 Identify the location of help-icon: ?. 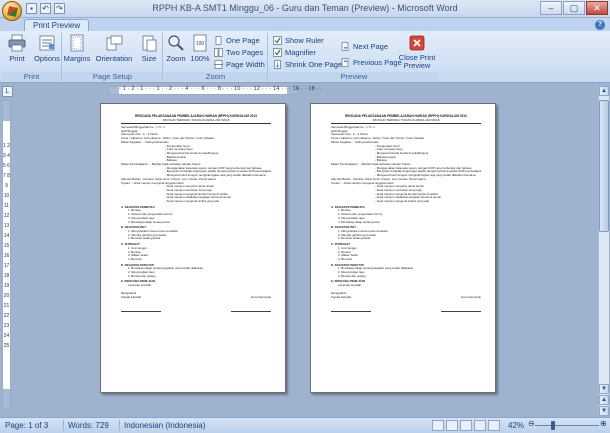
(600, 25).